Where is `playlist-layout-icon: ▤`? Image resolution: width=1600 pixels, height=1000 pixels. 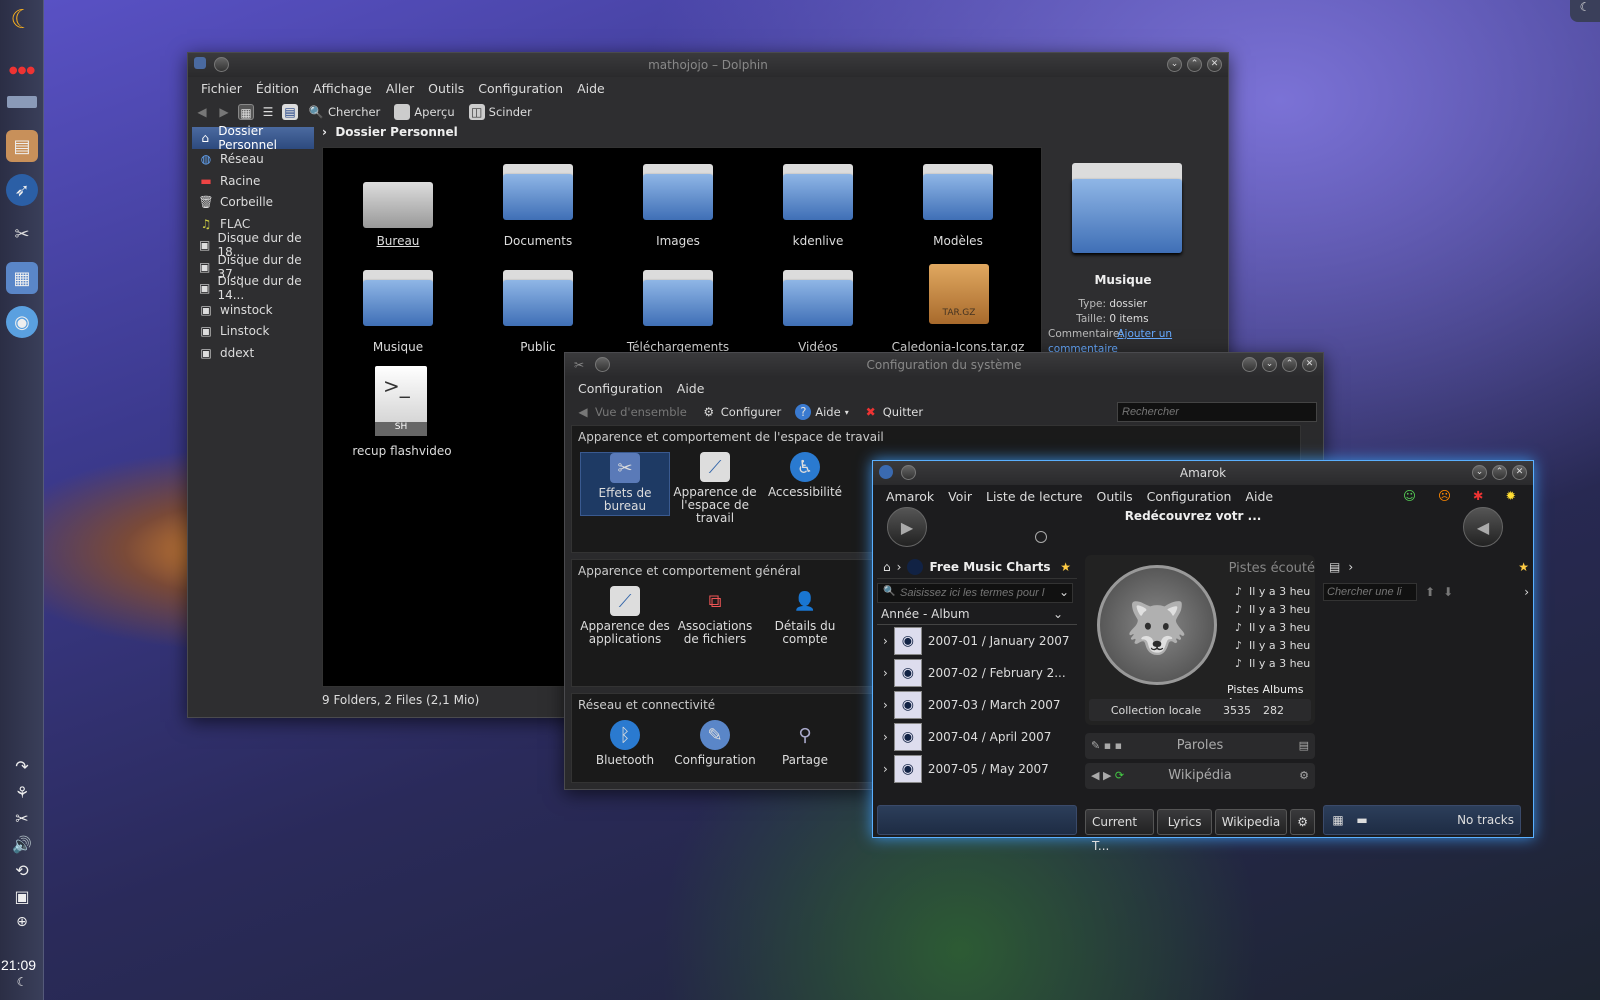
playlist-layout-icon: ▤ is located at coordinates (1334, 567).